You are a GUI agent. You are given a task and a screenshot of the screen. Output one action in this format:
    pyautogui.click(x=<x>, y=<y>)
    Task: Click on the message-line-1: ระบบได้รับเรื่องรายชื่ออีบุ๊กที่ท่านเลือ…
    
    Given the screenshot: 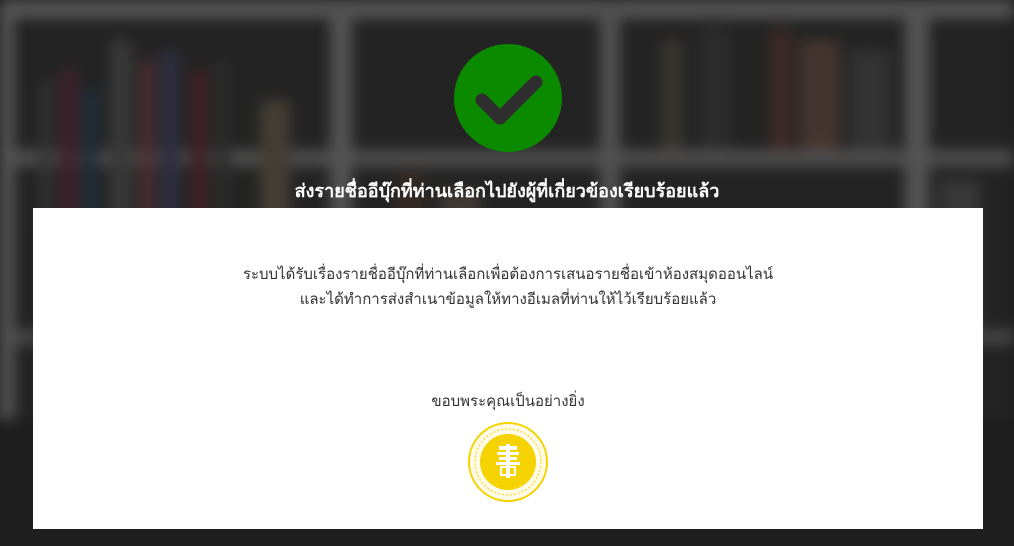 What is the action you would take?
    pyautogui.click(x=508, y=274)
    